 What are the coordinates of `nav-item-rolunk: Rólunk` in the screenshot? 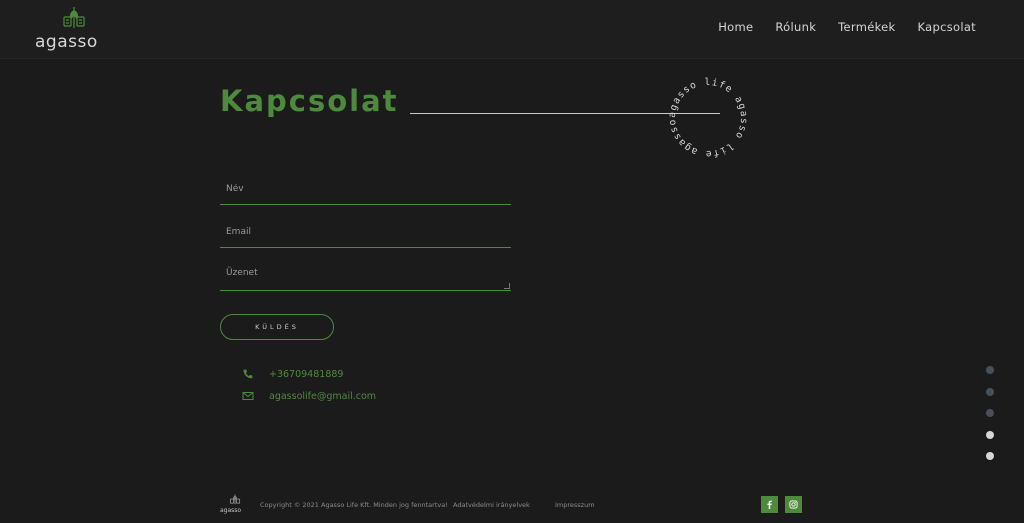 It's located at (795, 27).